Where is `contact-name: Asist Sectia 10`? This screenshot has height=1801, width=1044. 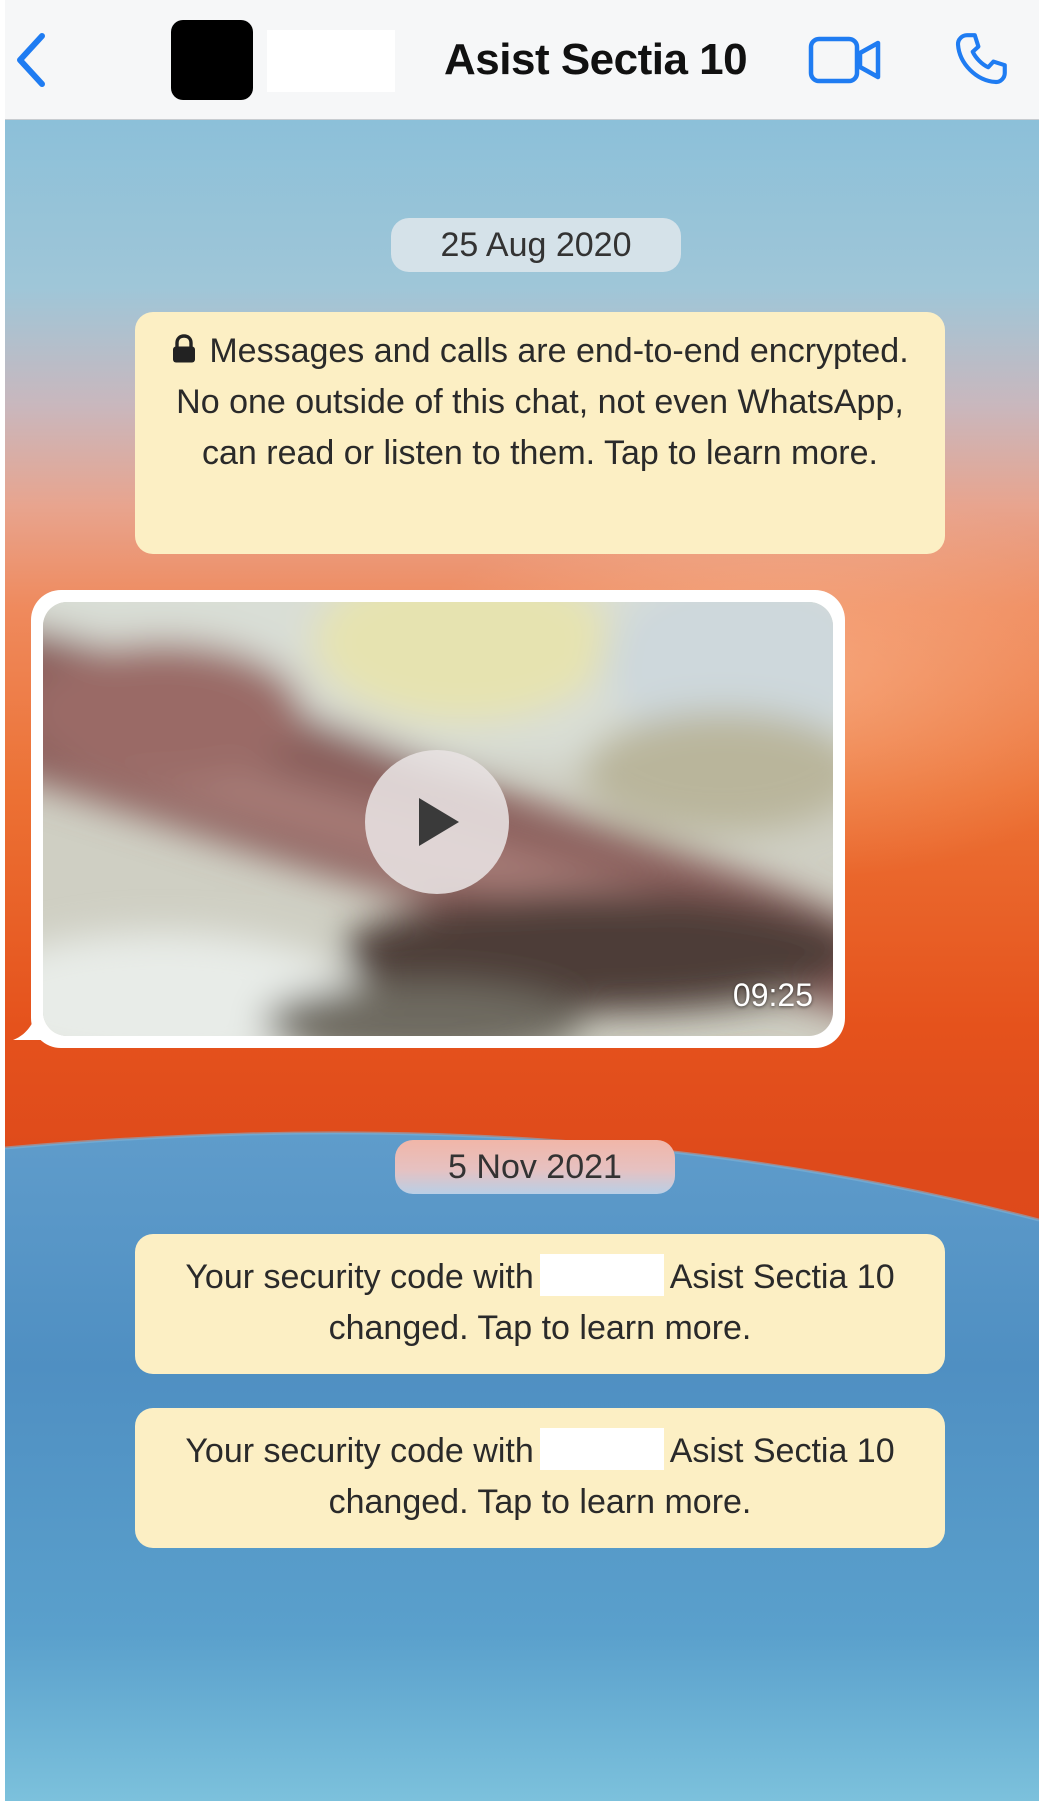
contact-name: Asist Sectia 10 is located at coordinates (596, 60).